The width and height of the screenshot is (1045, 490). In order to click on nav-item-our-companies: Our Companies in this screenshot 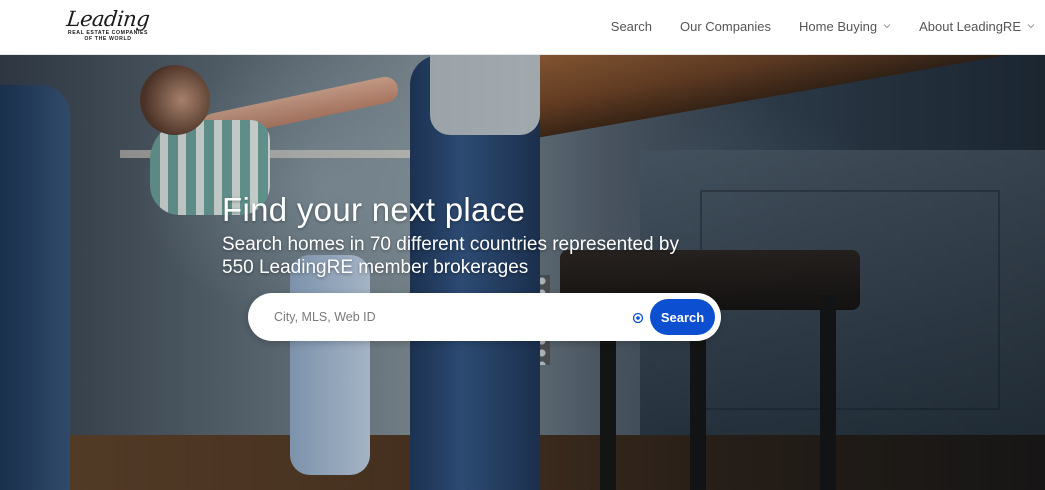, I will do `click(725, 26)`.